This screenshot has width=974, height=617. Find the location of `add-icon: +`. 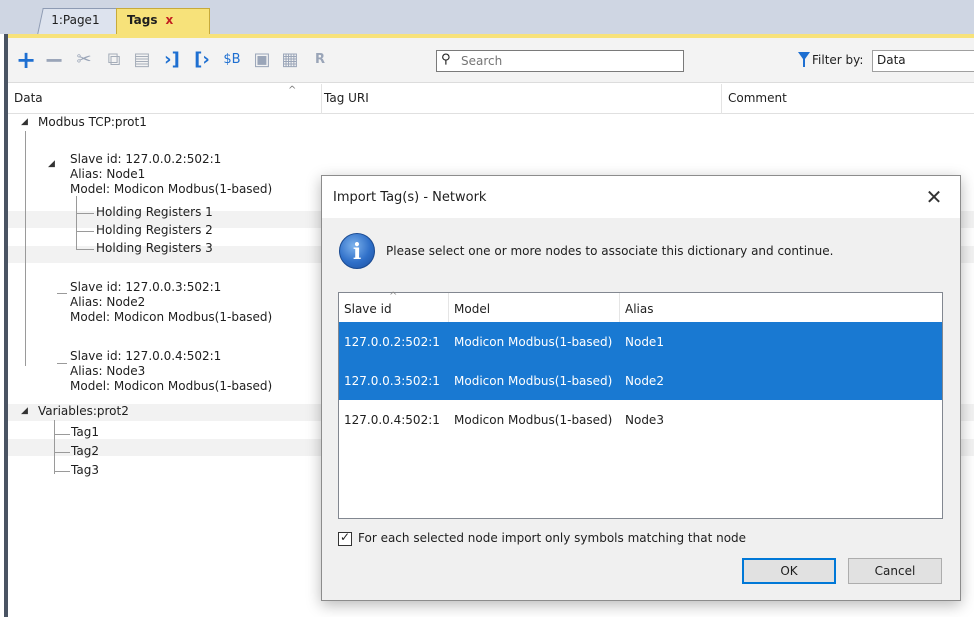

add-icon: + is located at coordinates (26, 60).